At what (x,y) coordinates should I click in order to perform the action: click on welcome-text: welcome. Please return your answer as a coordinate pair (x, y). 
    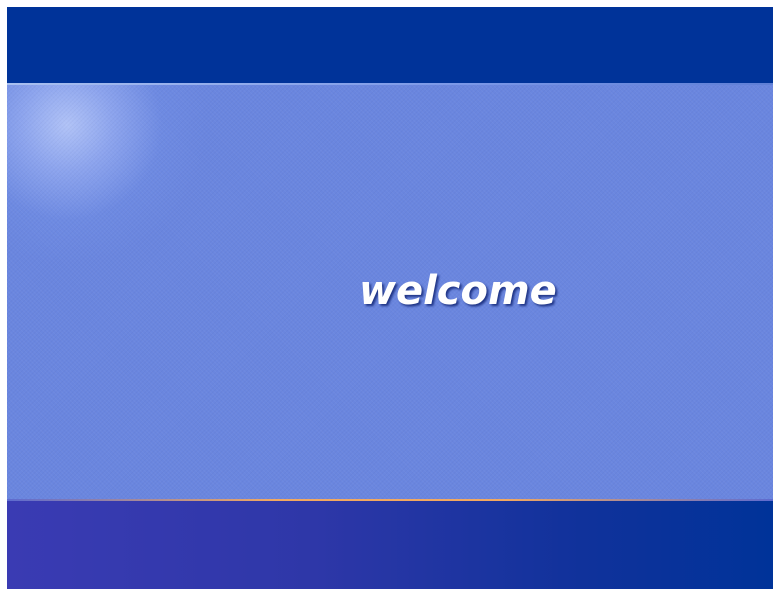
    Looking at the image, I should click on (458, 291).